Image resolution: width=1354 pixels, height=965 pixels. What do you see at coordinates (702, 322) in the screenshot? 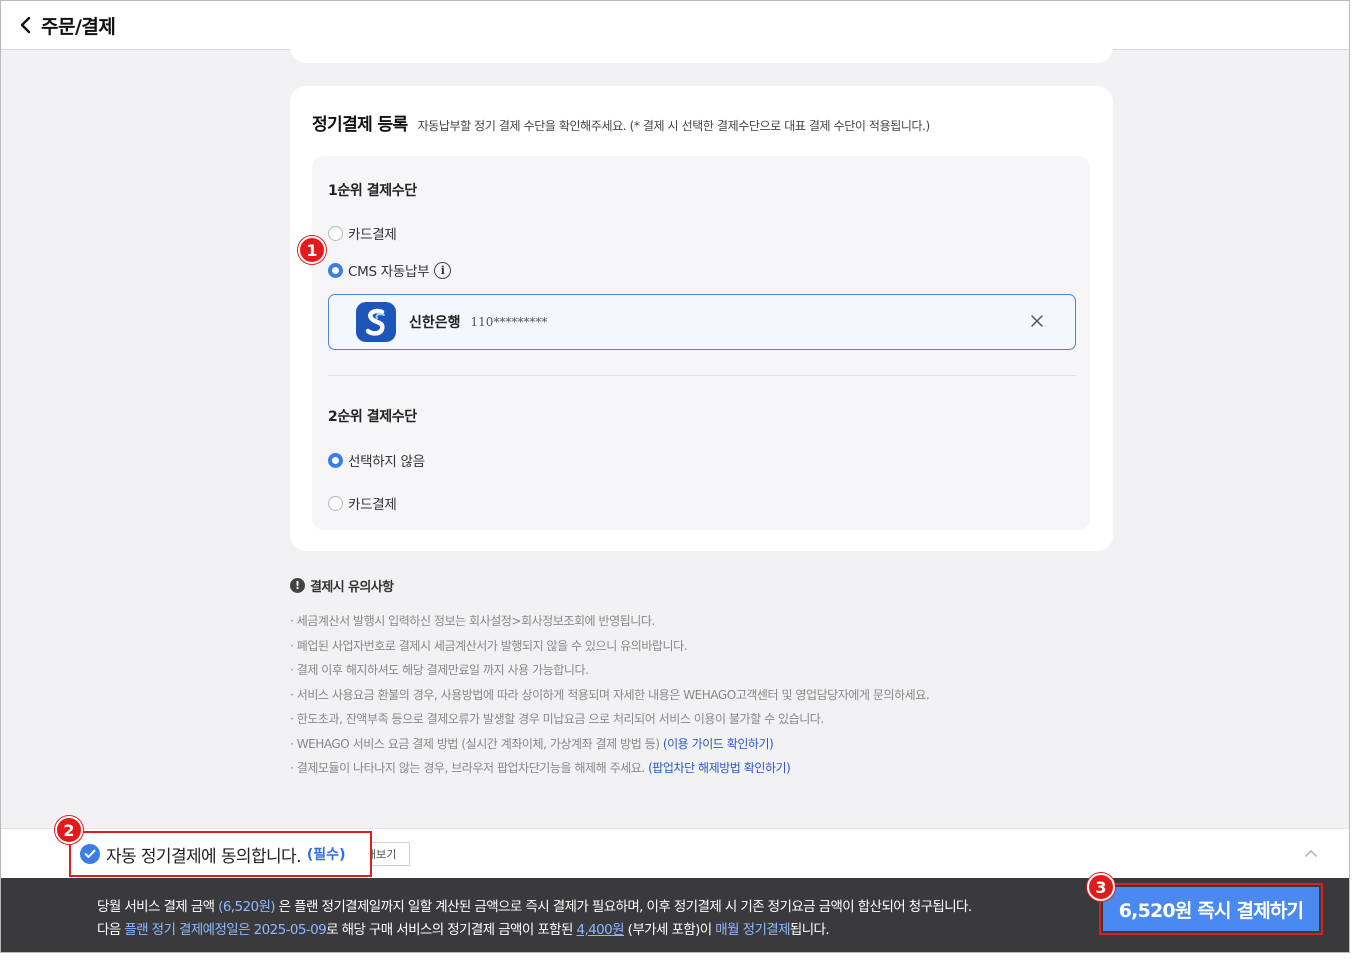
I see `selected-bank-account: 신한은행 110*********` at bounding box center [702, 322].